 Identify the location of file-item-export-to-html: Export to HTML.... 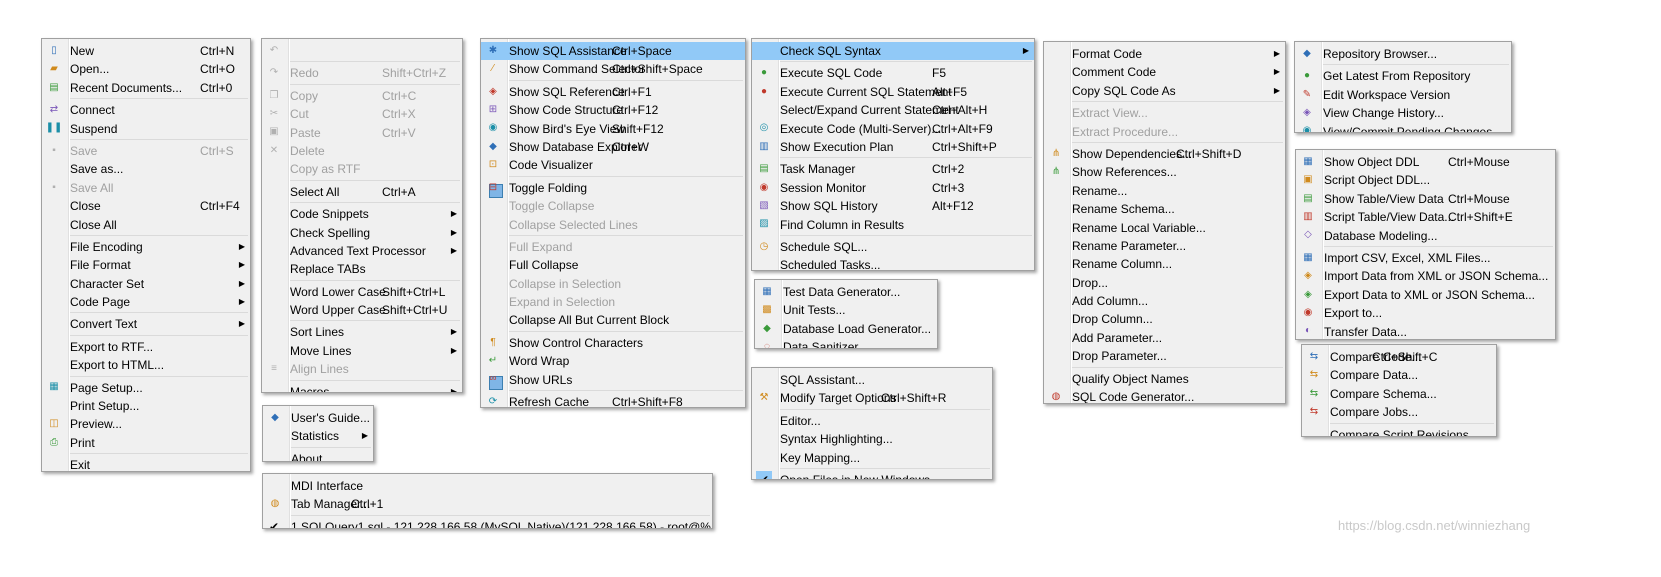
(146, 365).